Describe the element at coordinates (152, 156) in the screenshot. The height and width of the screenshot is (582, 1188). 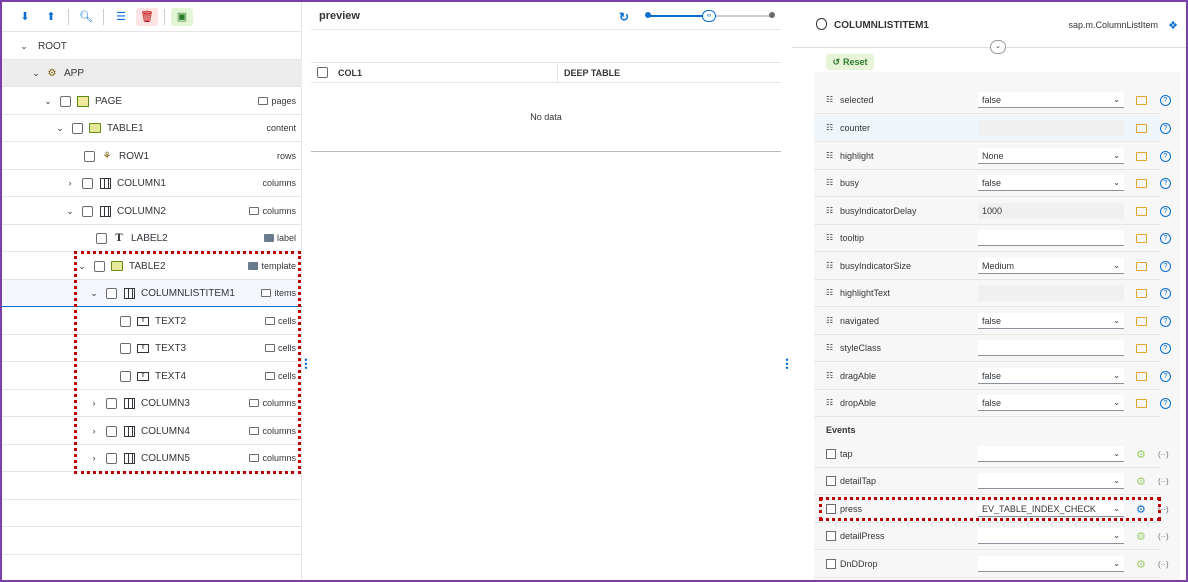
I see `tree-node-row1: ⚘ ROW1 rows` at that location.